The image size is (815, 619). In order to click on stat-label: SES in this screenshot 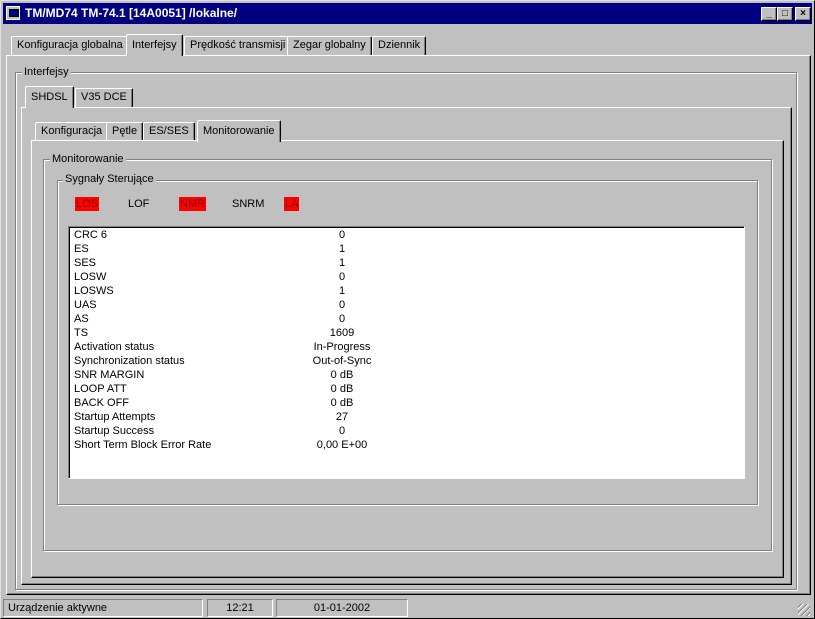, I will do `click(85, 263)`.